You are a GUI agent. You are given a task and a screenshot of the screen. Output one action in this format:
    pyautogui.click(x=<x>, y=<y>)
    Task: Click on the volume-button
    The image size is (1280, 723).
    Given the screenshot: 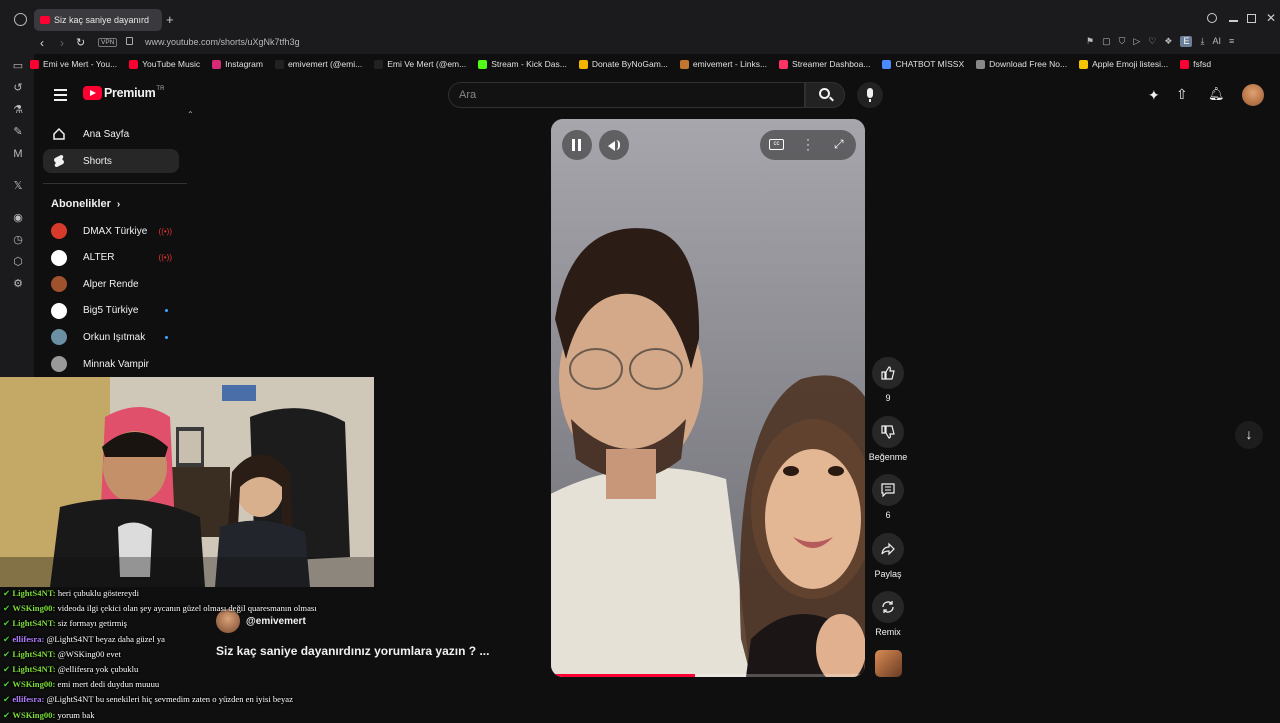 What is the action you would take?
    pyautogui.click(x=614, y=145)
    